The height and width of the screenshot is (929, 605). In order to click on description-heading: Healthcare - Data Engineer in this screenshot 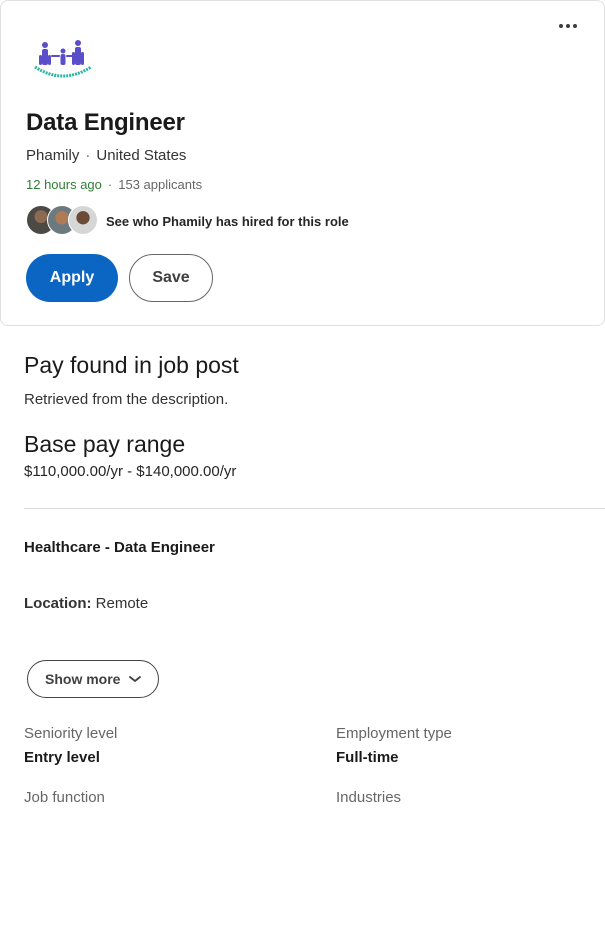, I will do `click(119, 547)`.